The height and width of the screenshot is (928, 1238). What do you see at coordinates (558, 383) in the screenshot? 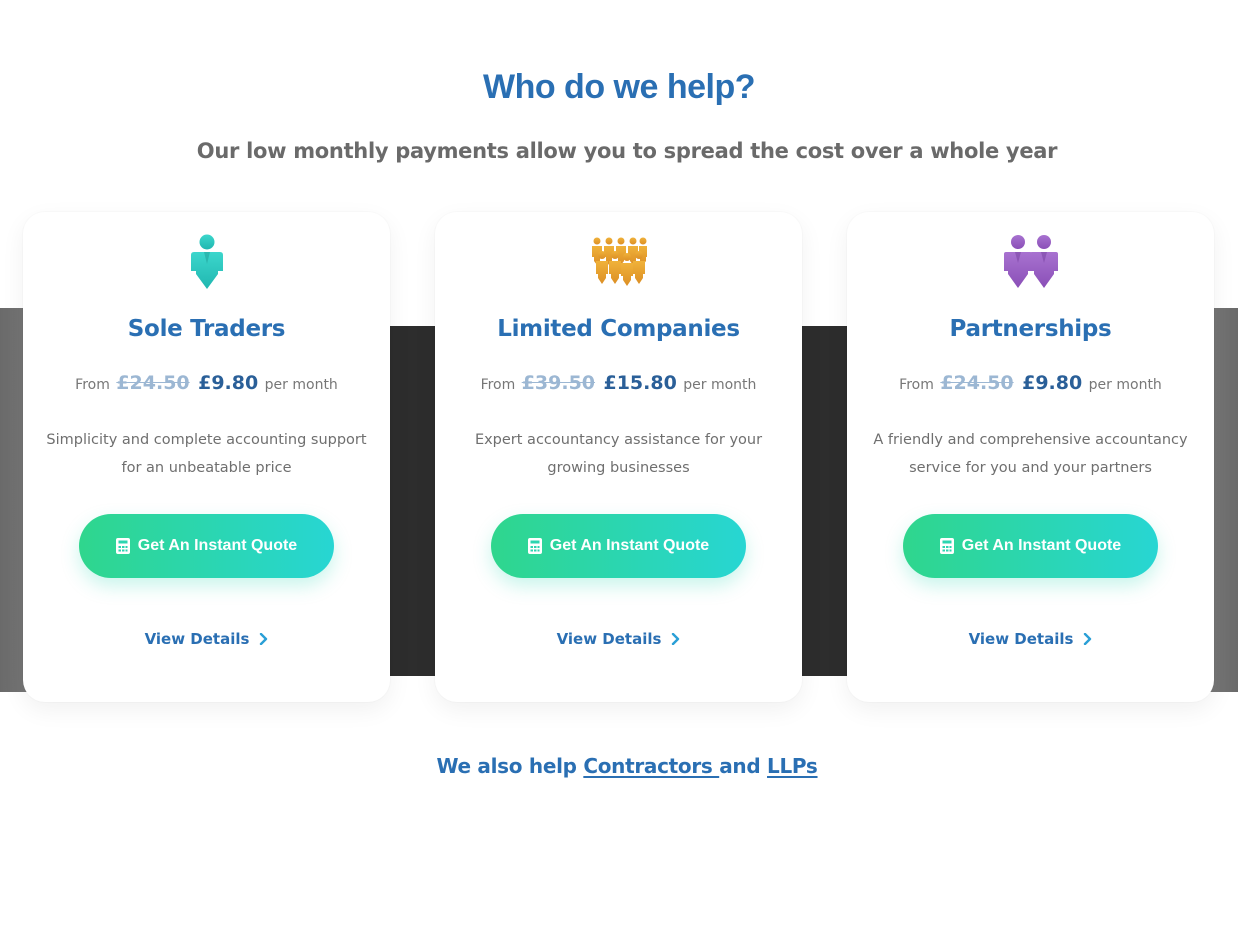
I see `old-price: £39.50` at bounding box center [558, 383].